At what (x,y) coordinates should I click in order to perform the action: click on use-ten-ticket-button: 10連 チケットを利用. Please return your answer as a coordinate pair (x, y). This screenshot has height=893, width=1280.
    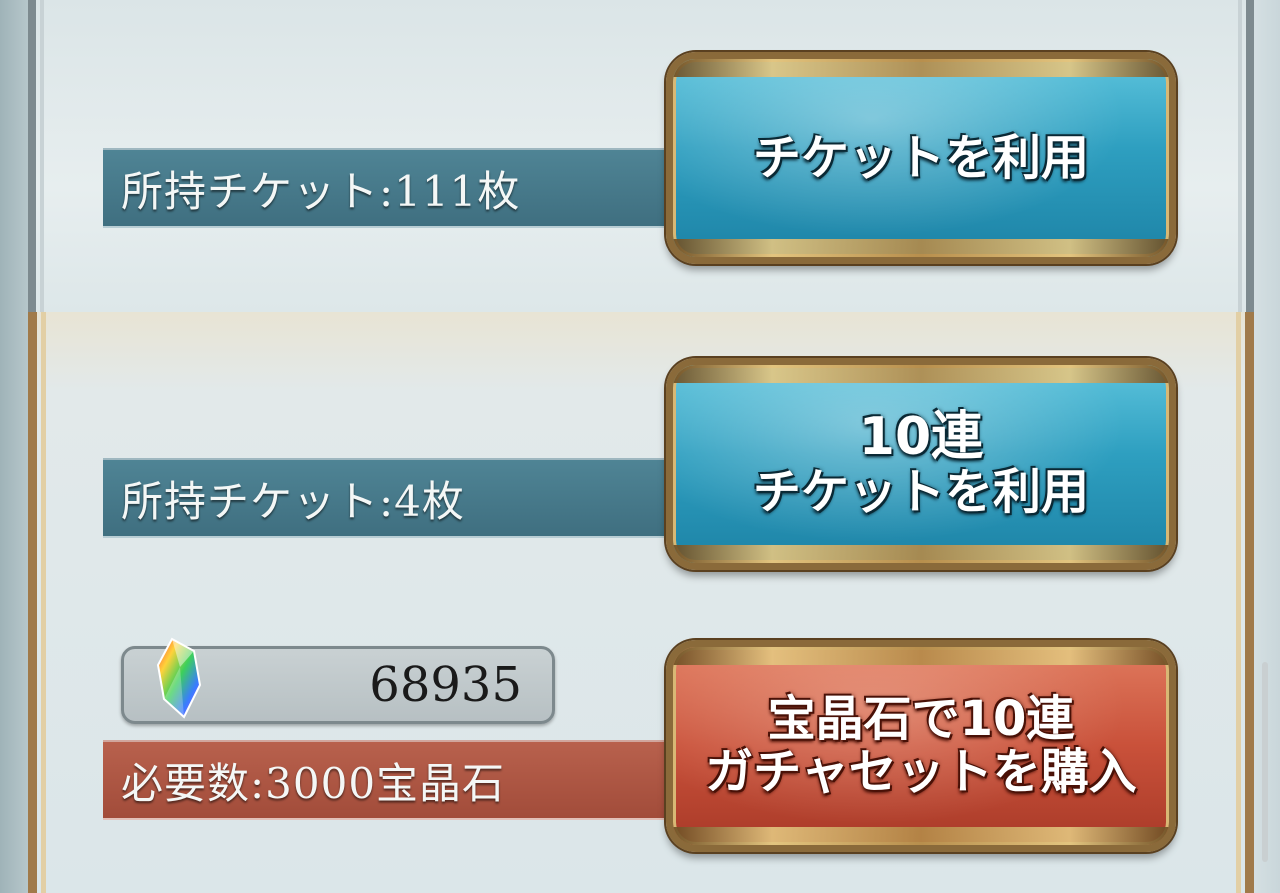
    Looking at the image, I should click on (921, 464).